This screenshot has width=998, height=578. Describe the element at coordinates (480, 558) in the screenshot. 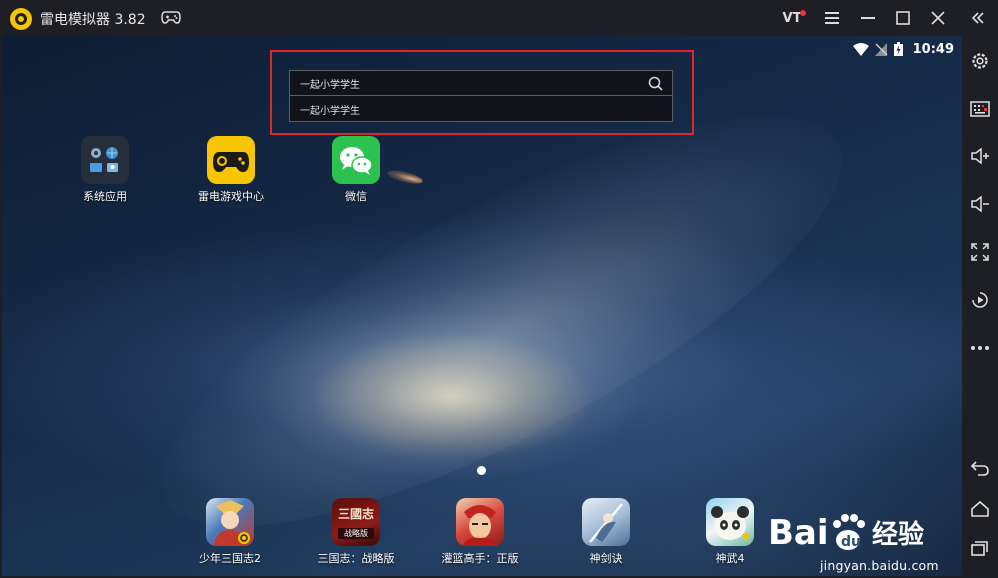

I see `app-label: 灌篮高手：正版` at that location.